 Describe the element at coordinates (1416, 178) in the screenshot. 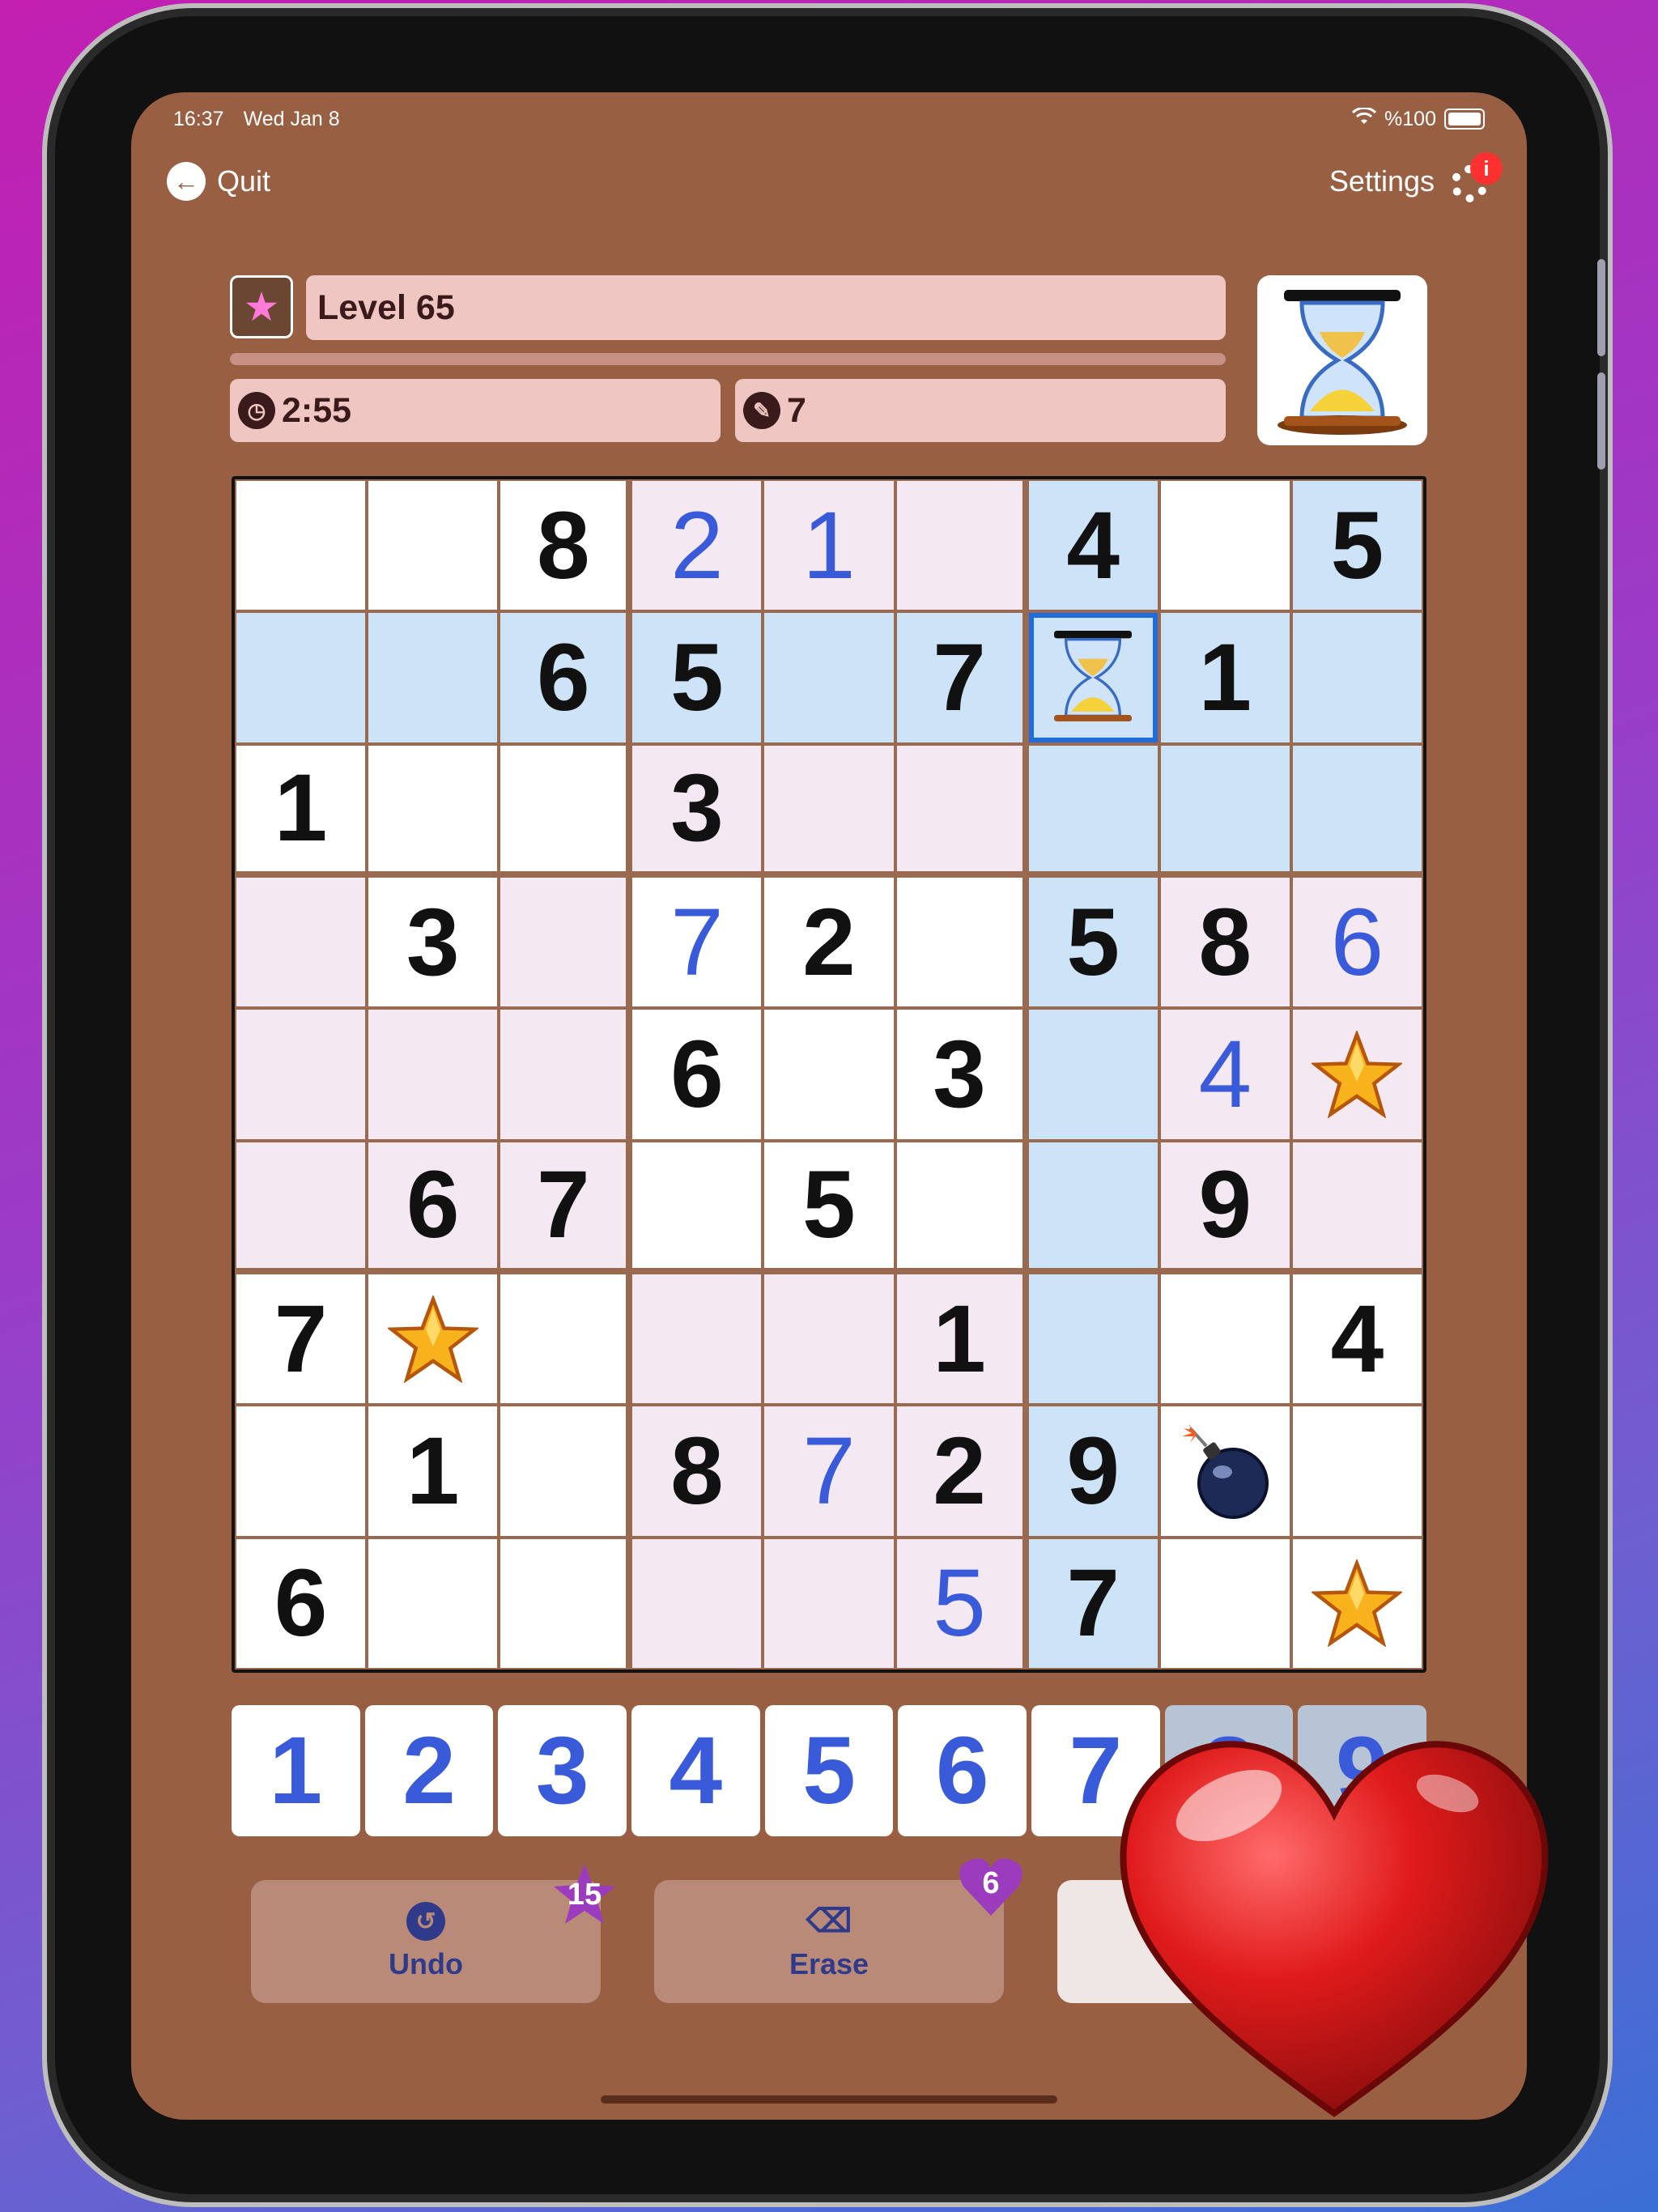

I see `settings-button: Settings i` at that location.